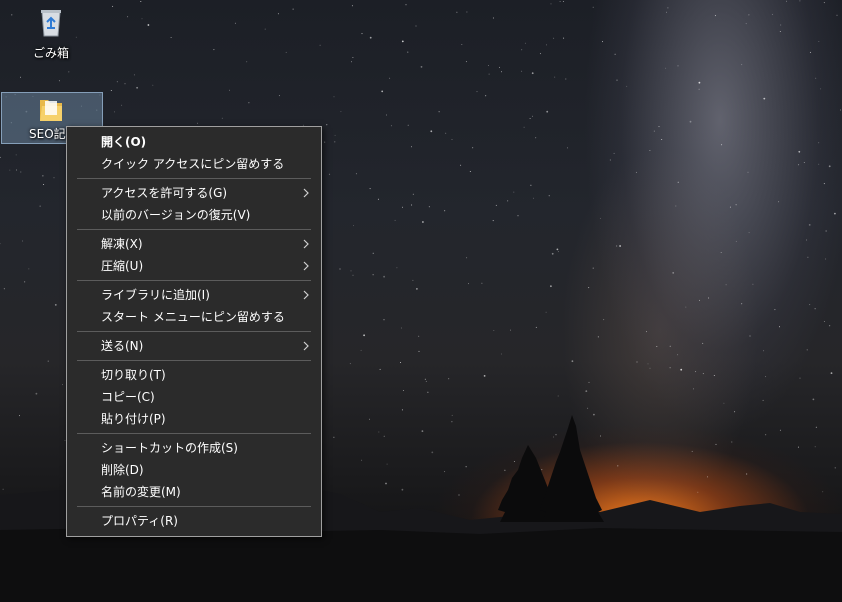 This screenshot has height=602, width=842. What do you see at coordinates (194, 470) in the screenshot?
I see `menu-item: 削除(D)` at bounding box center [194, 470].